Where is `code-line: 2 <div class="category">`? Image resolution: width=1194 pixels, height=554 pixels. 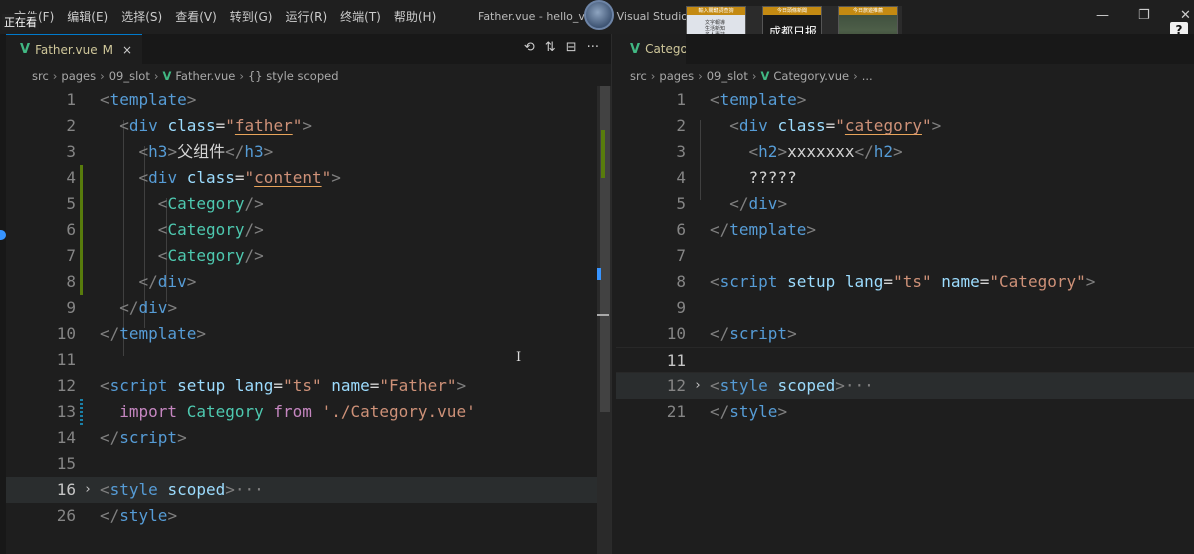 code-line: 2 <div class="category"> is located at coordinates (905, 126).